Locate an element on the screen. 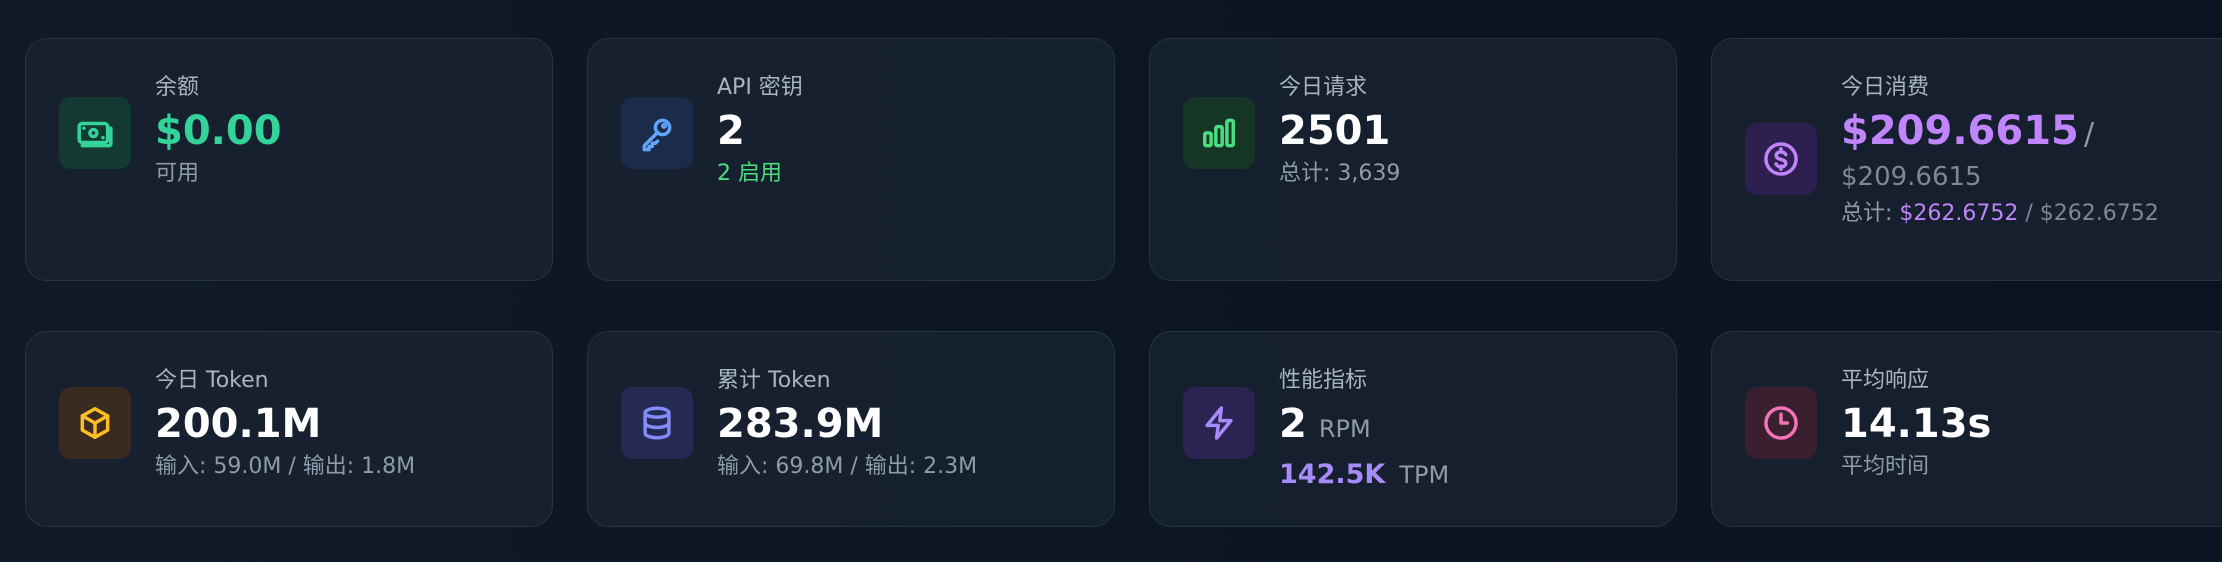 Image resolution: width=2222 pixels, height=562 pixels. today-cost-values: $209.6615 / $209.6615 is located at coordinates (2006, 151).